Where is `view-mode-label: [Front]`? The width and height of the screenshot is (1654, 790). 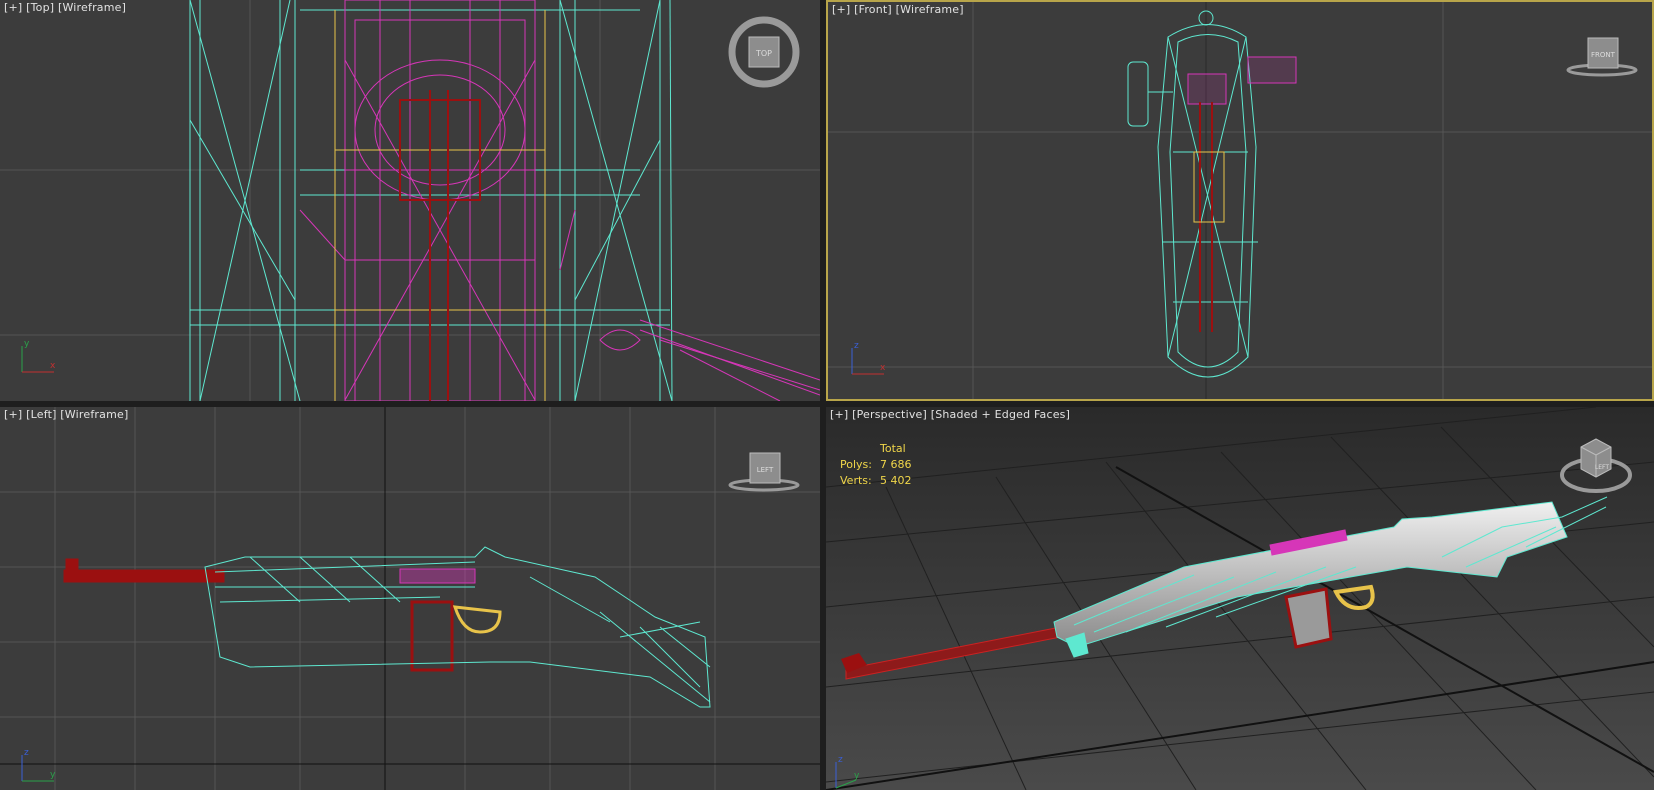 view-mode-label: [Front] is located at coordinates (873, 9).